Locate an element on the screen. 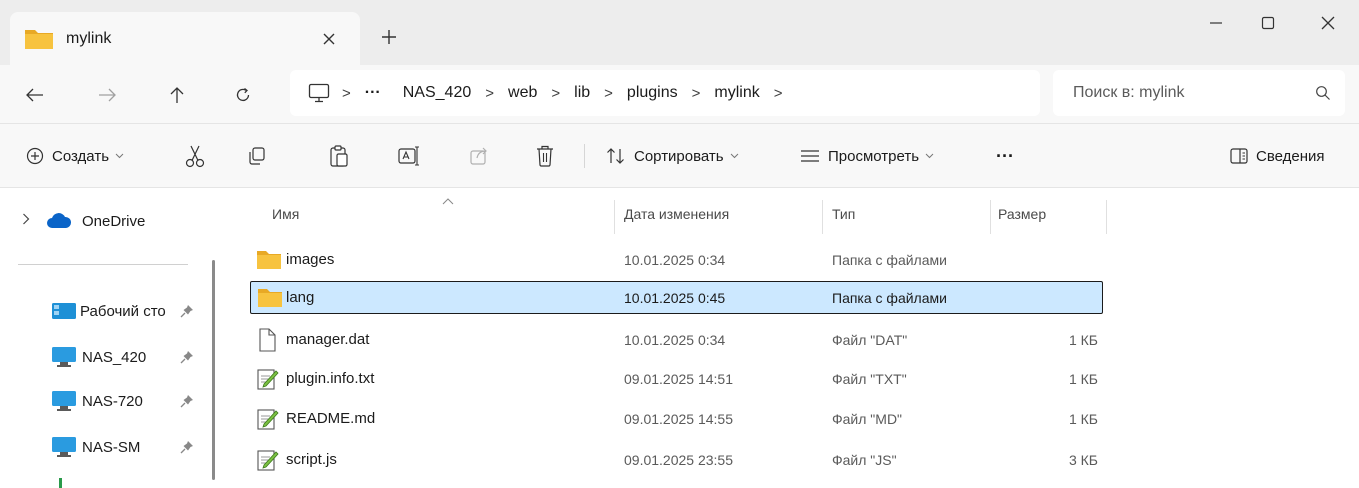  more-label: ··· is located at coordinates (1005, 155).